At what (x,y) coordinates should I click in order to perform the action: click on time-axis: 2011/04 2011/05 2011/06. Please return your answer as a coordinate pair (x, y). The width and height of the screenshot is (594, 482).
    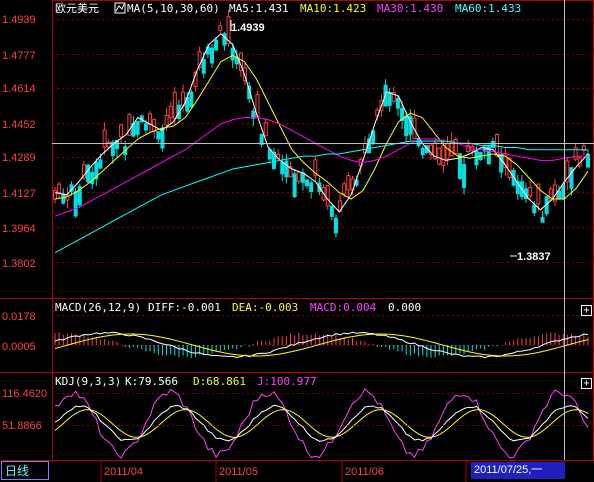
    Looking at the image, I should click on (283, 471).